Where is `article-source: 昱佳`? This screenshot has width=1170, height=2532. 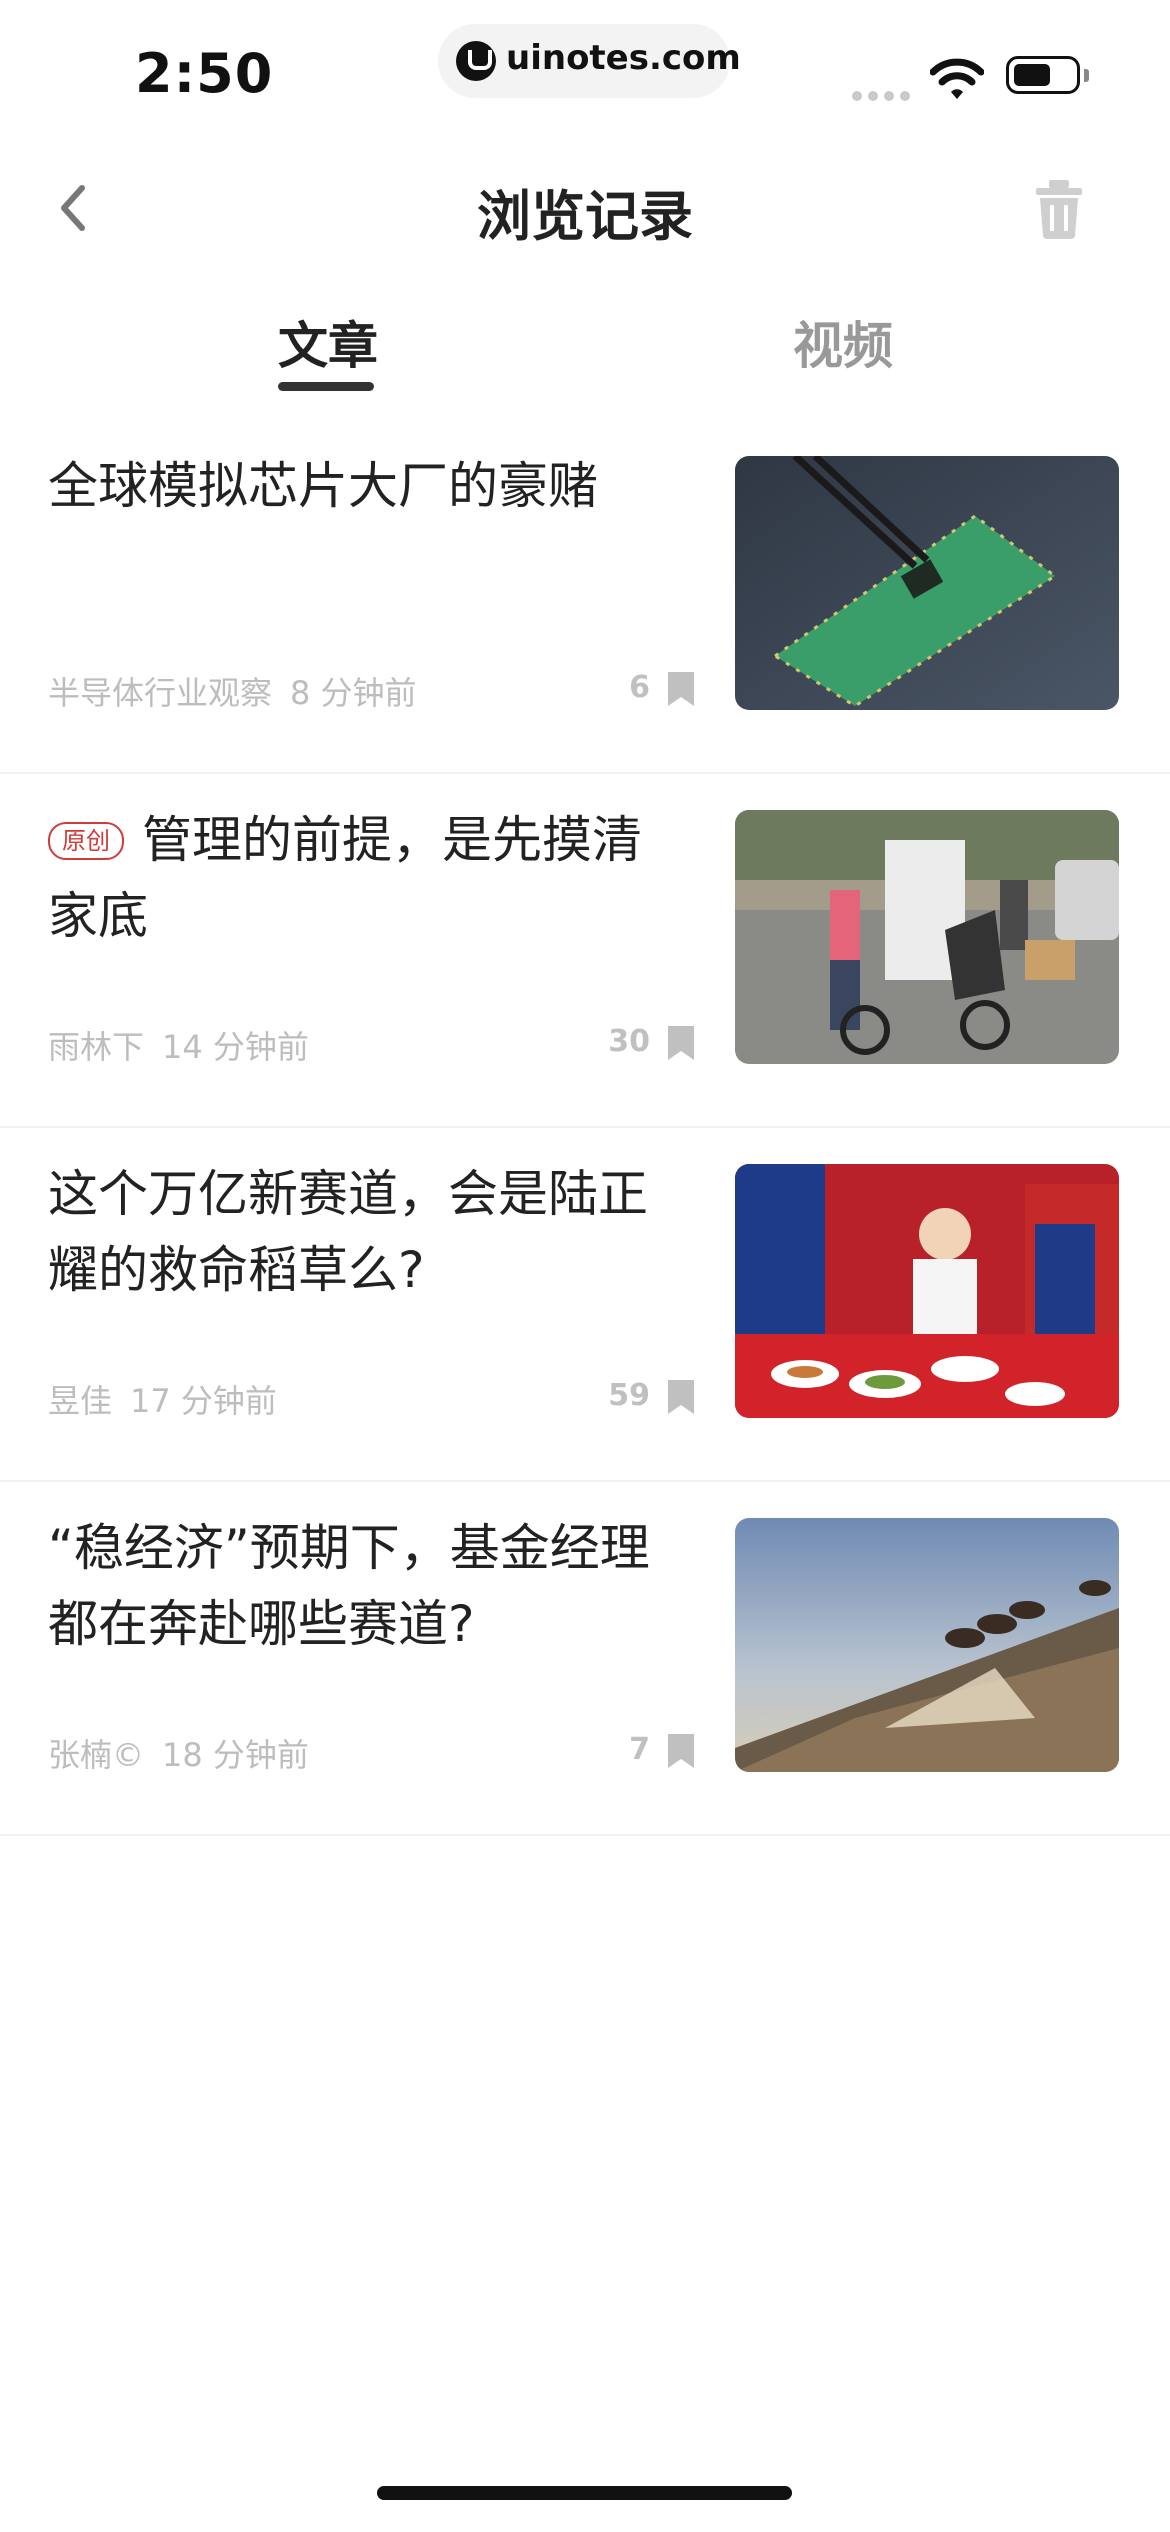
article-source: 昱佳 is located at coordinates (80, 1401).